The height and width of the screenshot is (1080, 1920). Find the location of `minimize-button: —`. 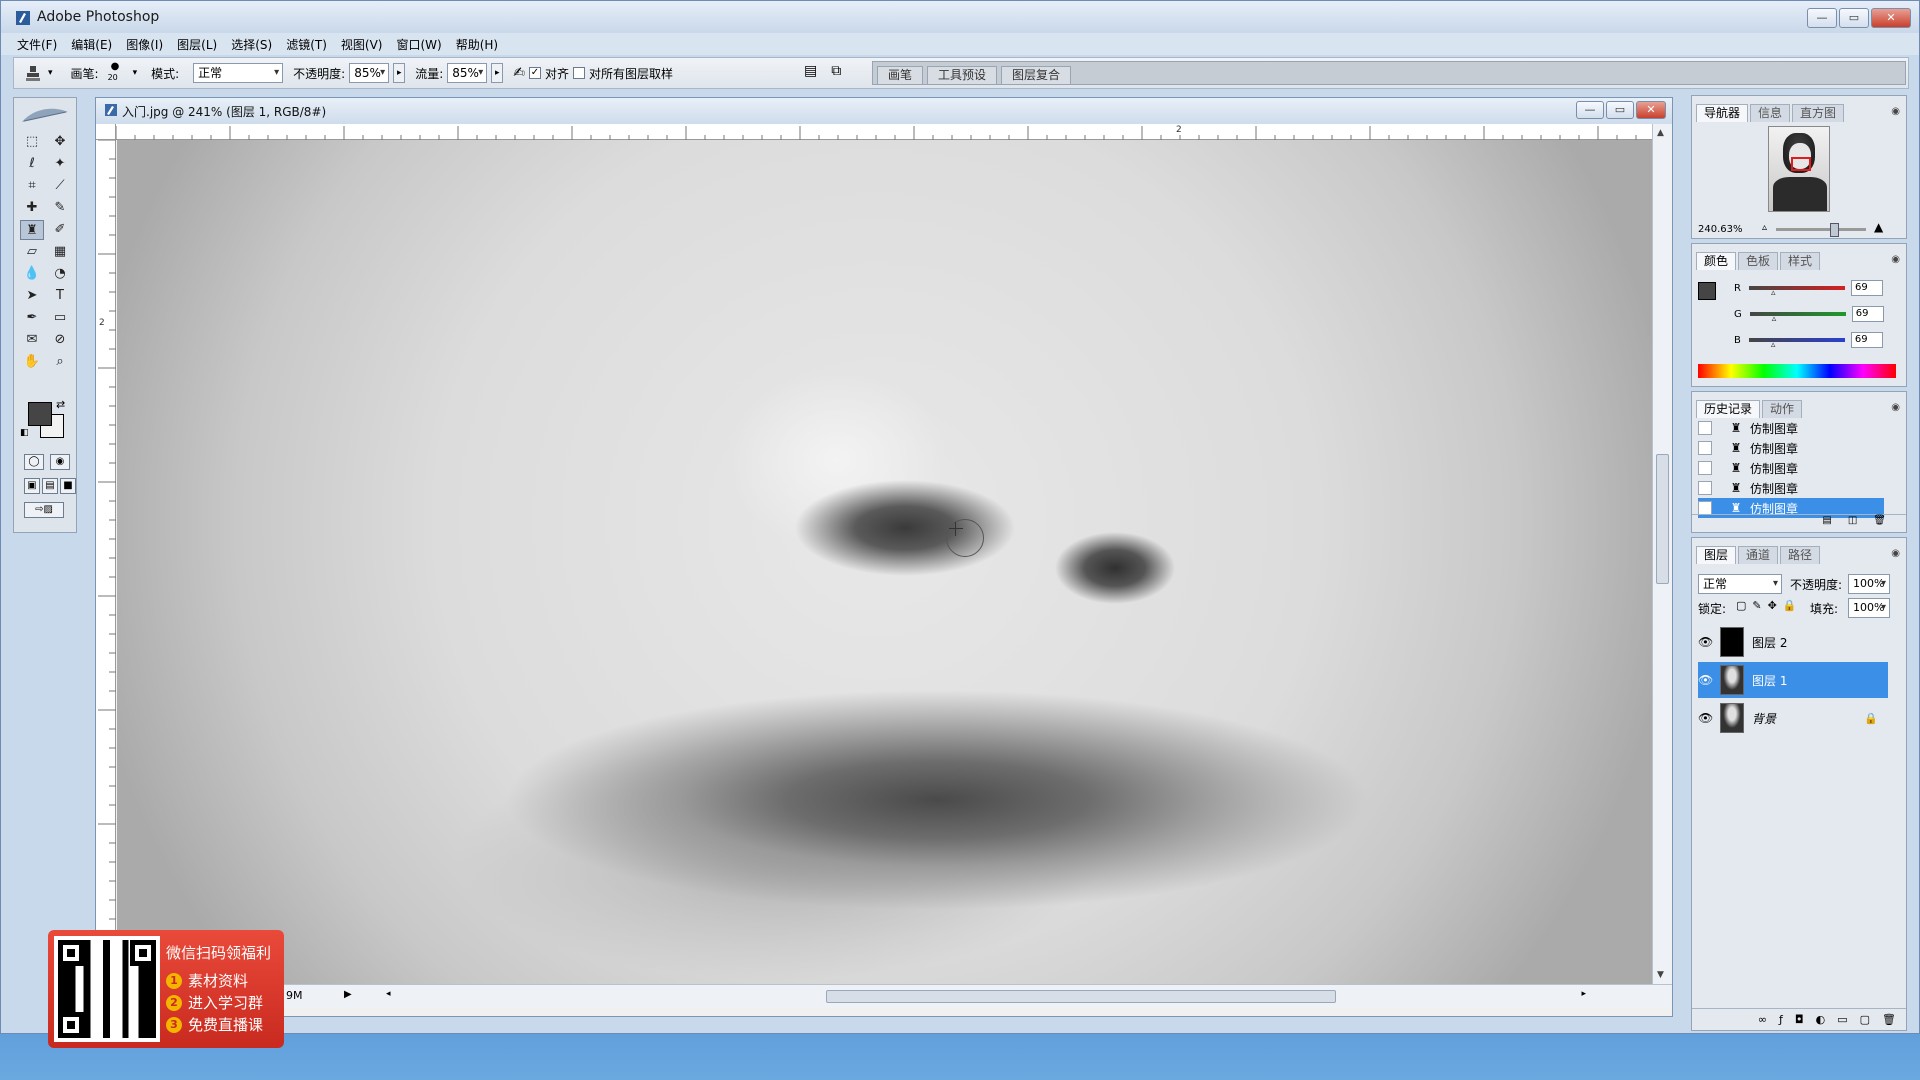

minimize-button: — is located at coordinates (1822, 18).